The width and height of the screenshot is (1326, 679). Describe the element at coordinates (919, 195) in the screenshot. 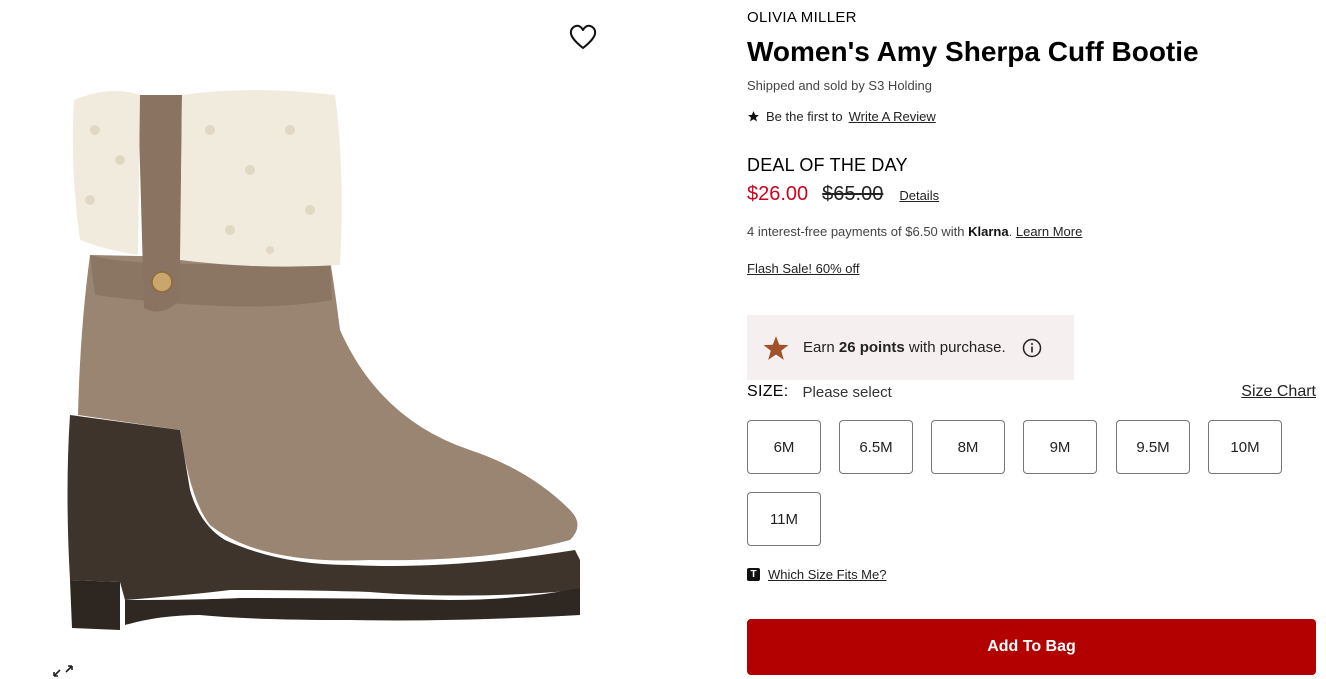

I see `price-details-link: Details` at that location.